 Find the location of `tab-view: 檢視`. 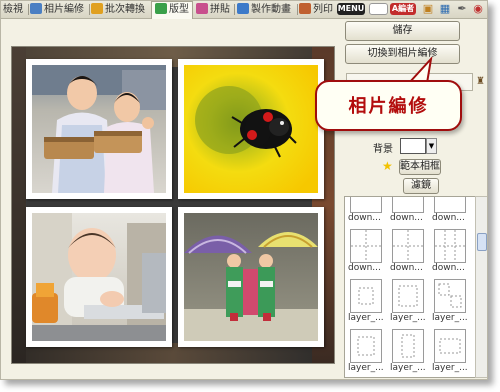

tab-view: 檢視 is located at coordinates (13, 9).